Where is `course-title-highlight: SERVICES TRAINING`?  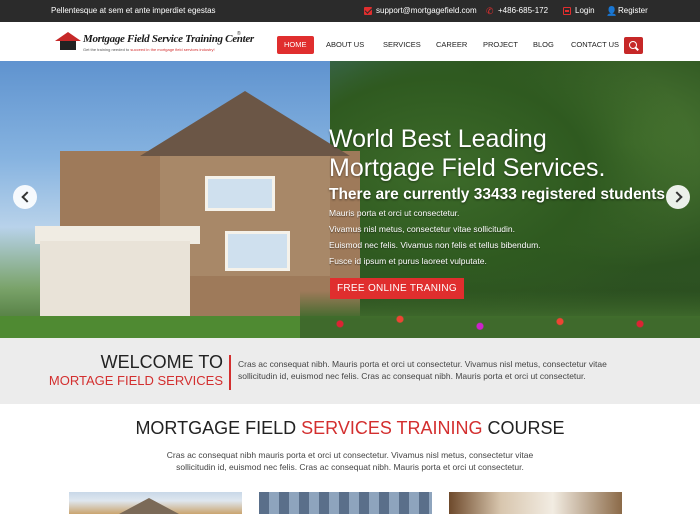 course-title-highlight: SERVICES TRAINING is located at coordinates (392, 428).